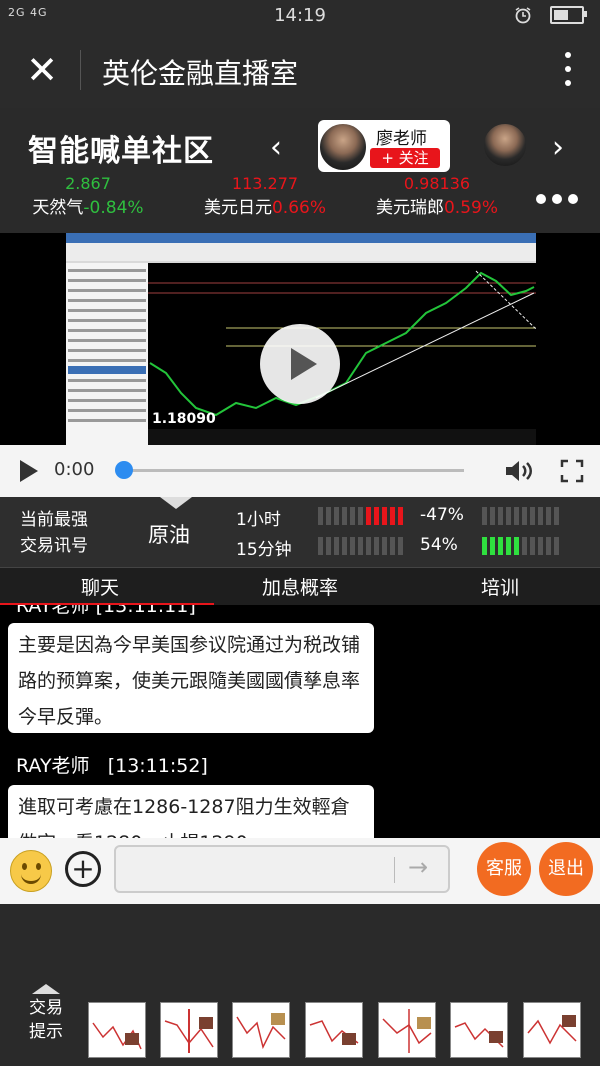 This screenshot has width=600, height=1066. Describe the element at coordinates (265, 196) in the screenshot. I see `quote-usdjpy: 113.277 美元日元0.66%` at that location.